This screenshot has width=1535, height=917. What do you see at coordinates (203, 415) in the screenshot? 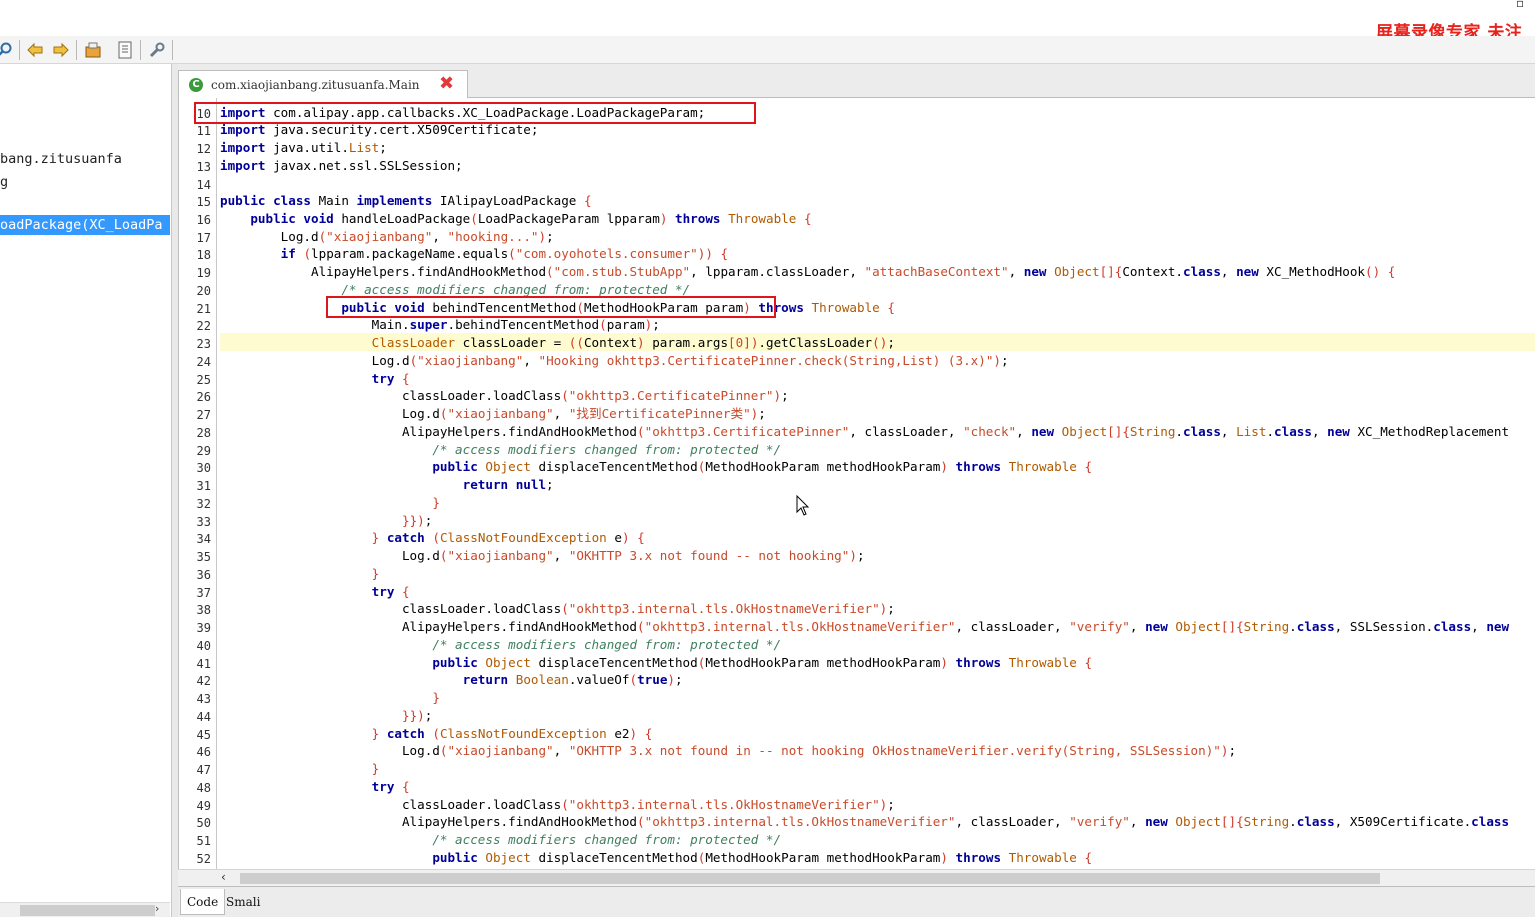
I see `line-number: 27` at bounding box center [203, 415].